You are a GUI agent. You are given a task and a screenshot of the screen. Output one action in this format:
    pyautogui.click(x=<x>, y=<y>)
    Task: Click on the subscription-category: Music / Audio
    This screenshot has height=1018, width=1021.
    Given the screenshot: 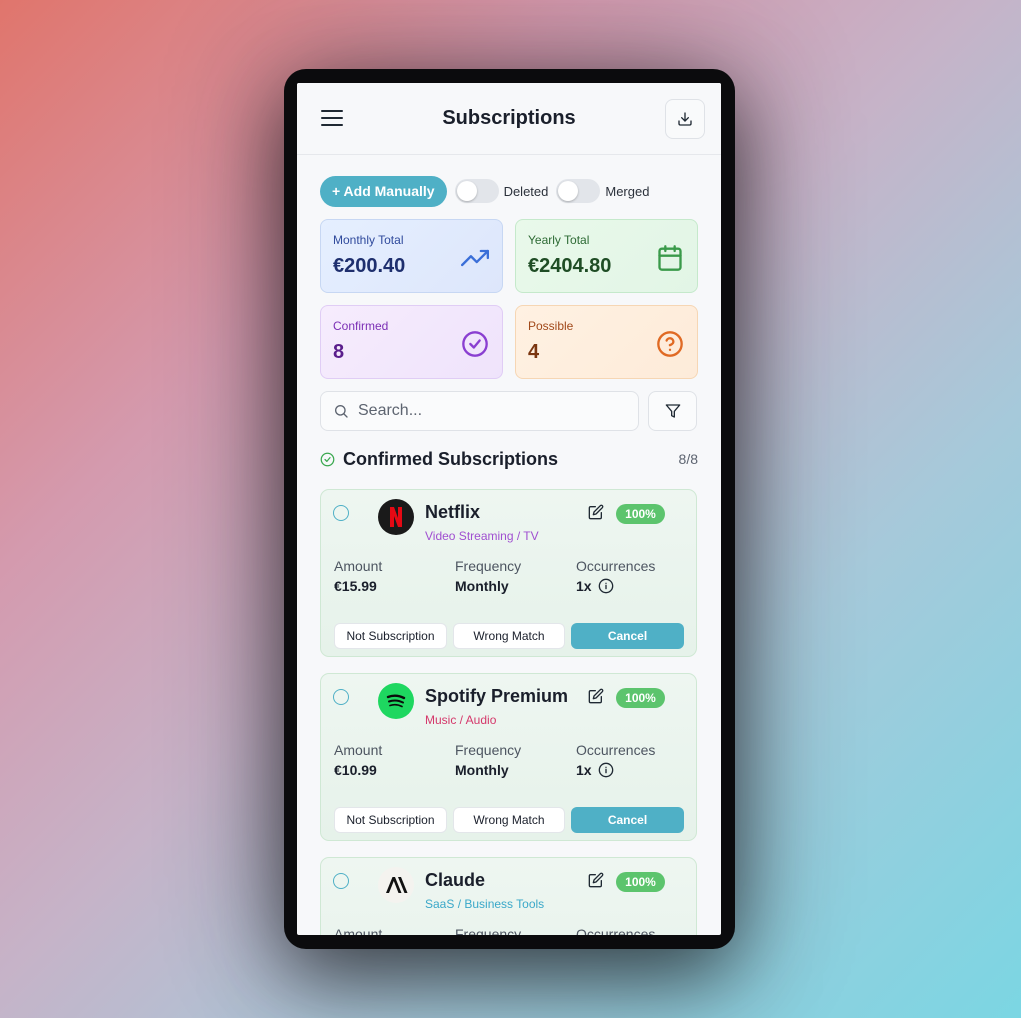 What is the action you would take?
    pyautogui.click(x=461, y=720)
    